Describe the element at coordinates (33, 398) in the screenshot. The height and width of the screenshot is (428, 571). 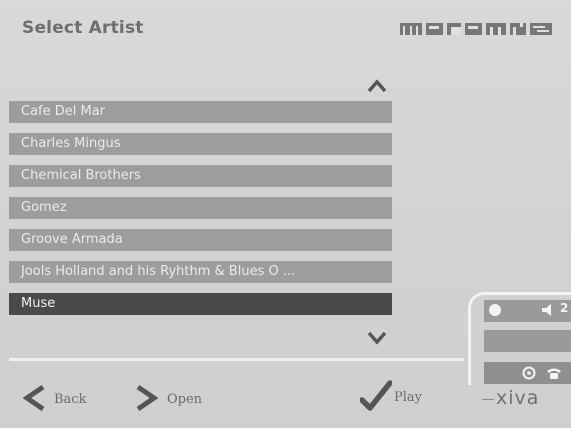
I see `back-arrow-icon` at that location.